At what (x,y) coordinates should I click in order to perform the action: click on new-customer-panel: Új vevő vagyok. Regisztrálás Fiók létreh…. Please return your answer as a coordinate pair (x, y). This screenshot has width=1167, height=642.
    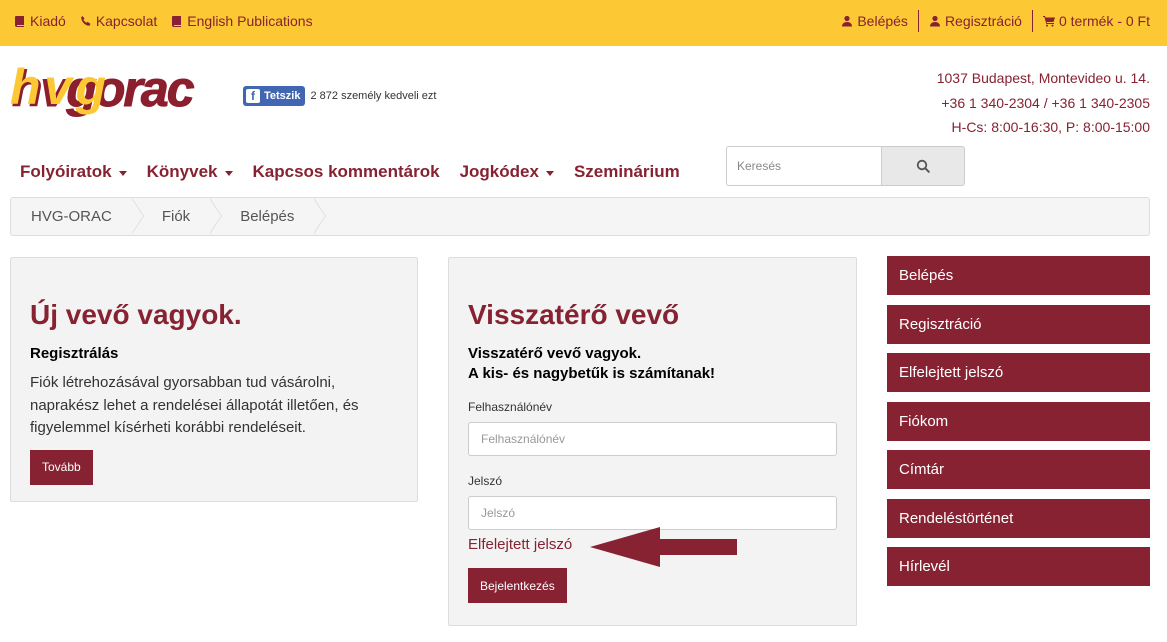
    Looking at the image, I should click on (214, 379).